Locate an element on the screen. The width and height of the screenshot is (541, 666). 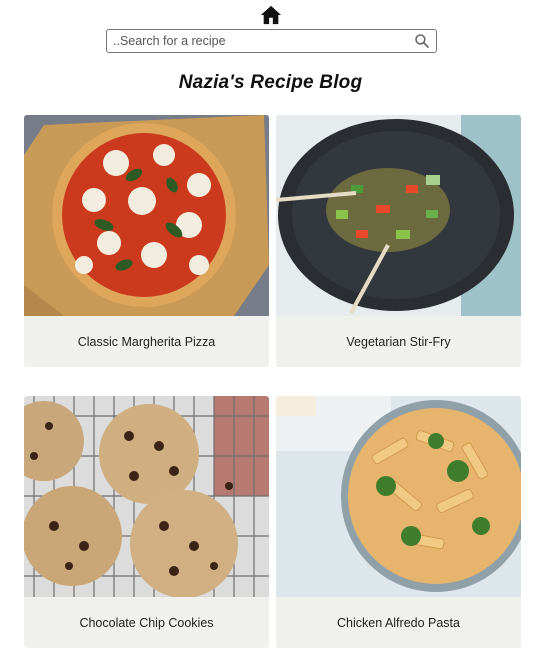
recipe-title: Vegetarian Stir-Fry is located at coordinates (398, 341).